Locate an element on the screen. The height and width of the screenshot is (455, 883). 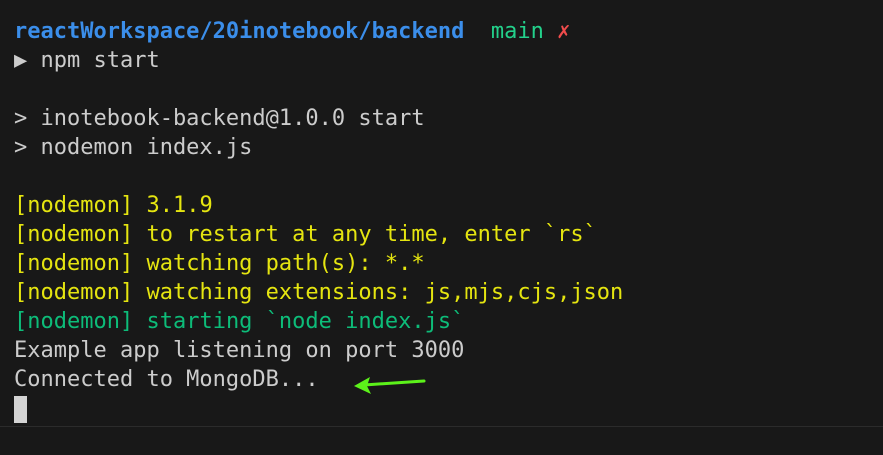
git-dirty-mark: ✗ is located at coordinates (564, 31).